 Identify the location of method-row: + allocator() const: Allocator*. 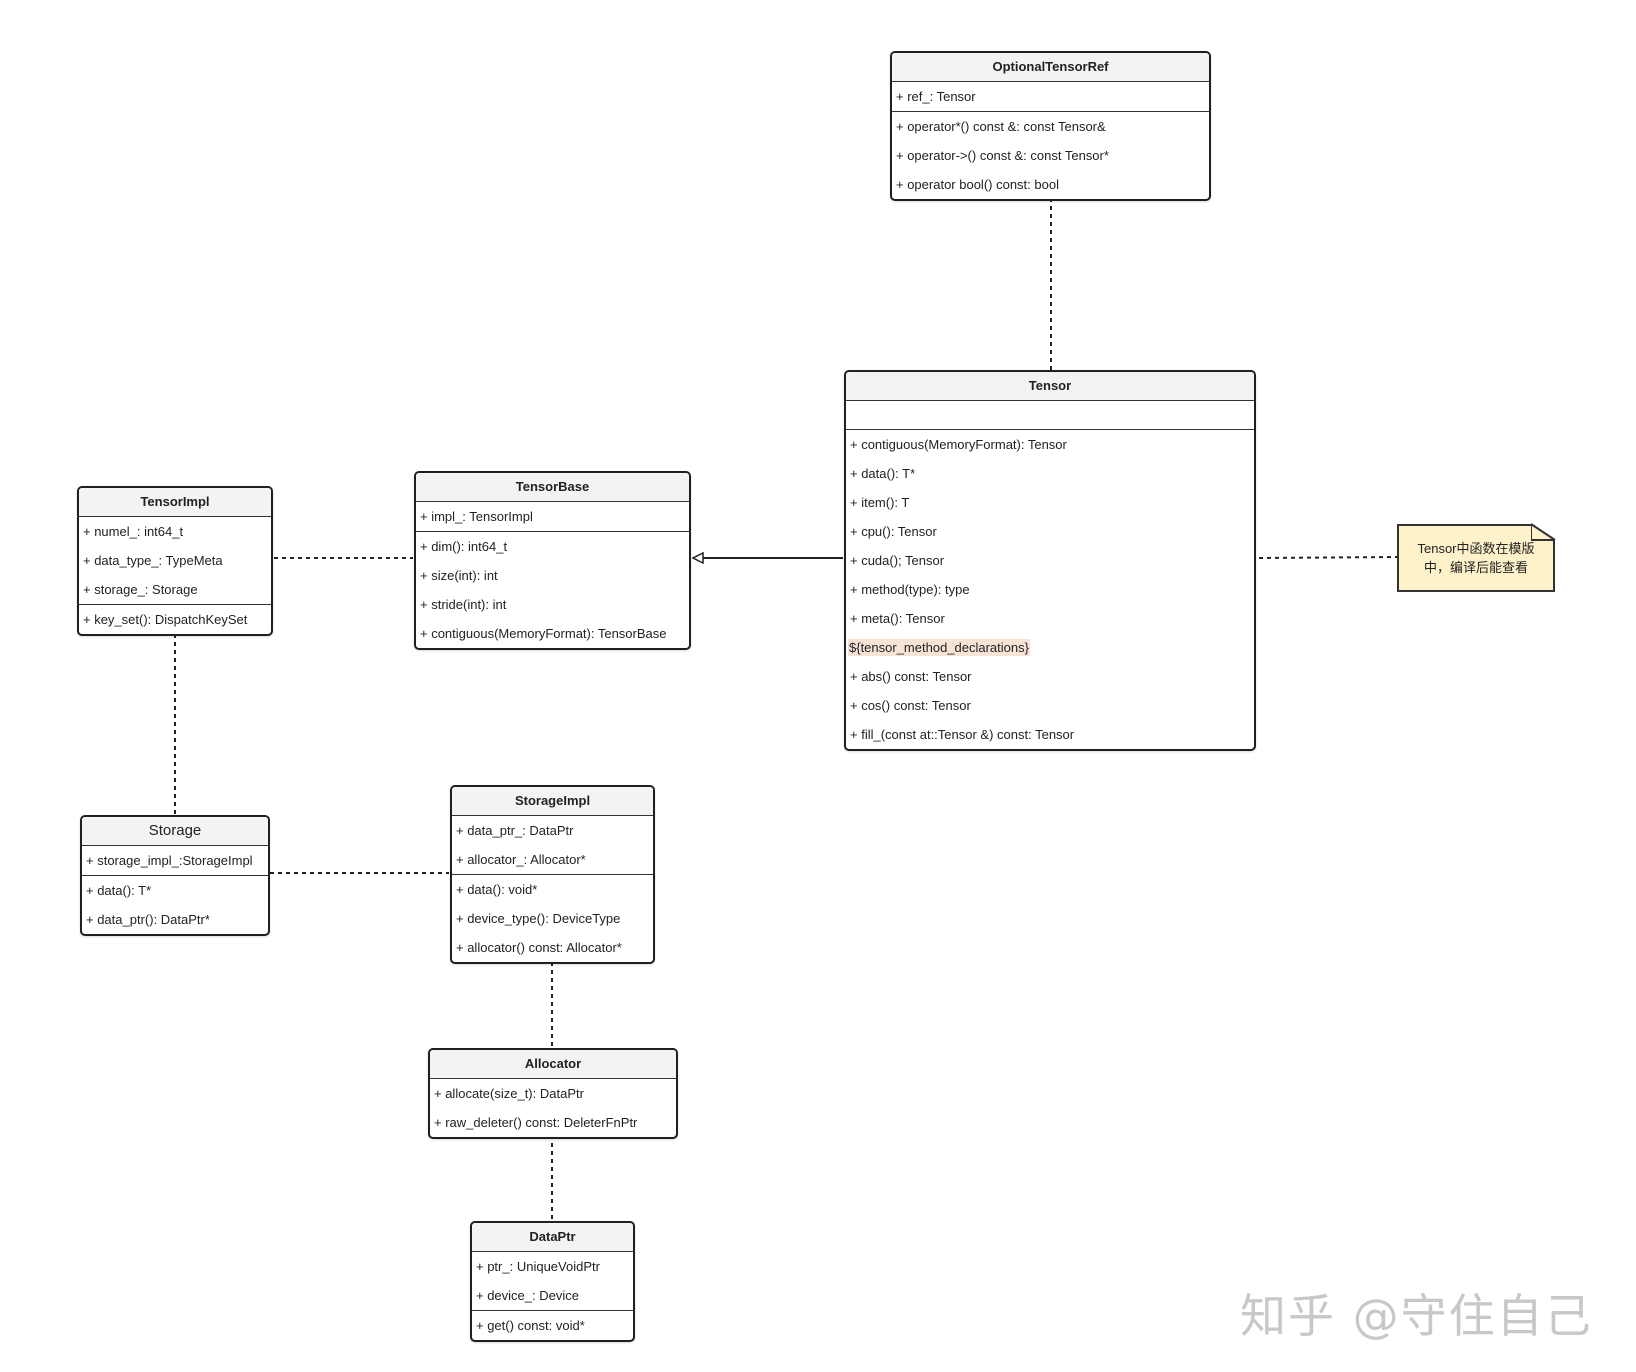
(539, 947).